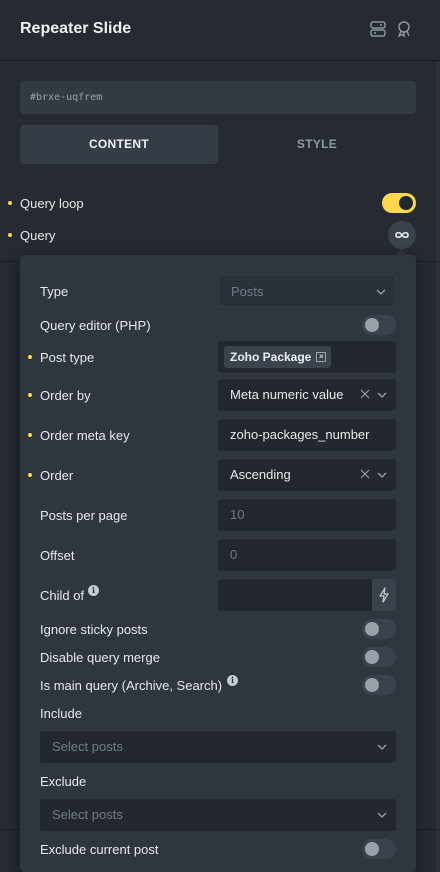 This screenshot has height=872, width=440. What do you see at coordinates (237, 514) in the screenshot?
I see `posts-per-page-placeholder: 10` at bounding box center [237, 514].